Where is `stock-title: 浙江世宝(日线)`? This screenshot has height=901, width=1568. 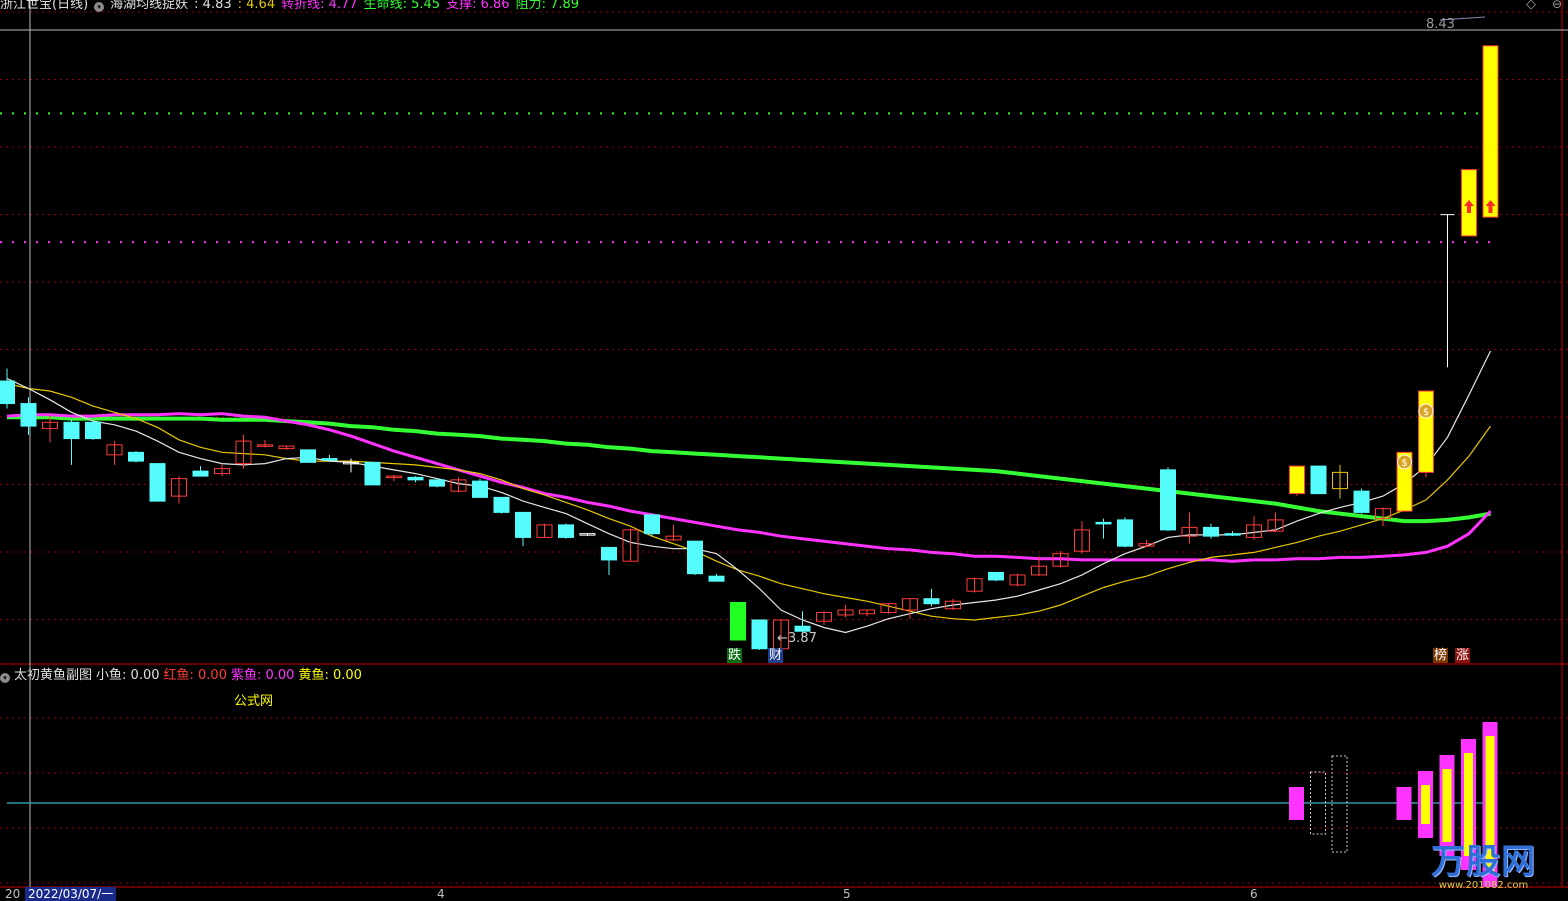
stock-title: 浙江世宝(日线) is located at coordinates (44, 6).